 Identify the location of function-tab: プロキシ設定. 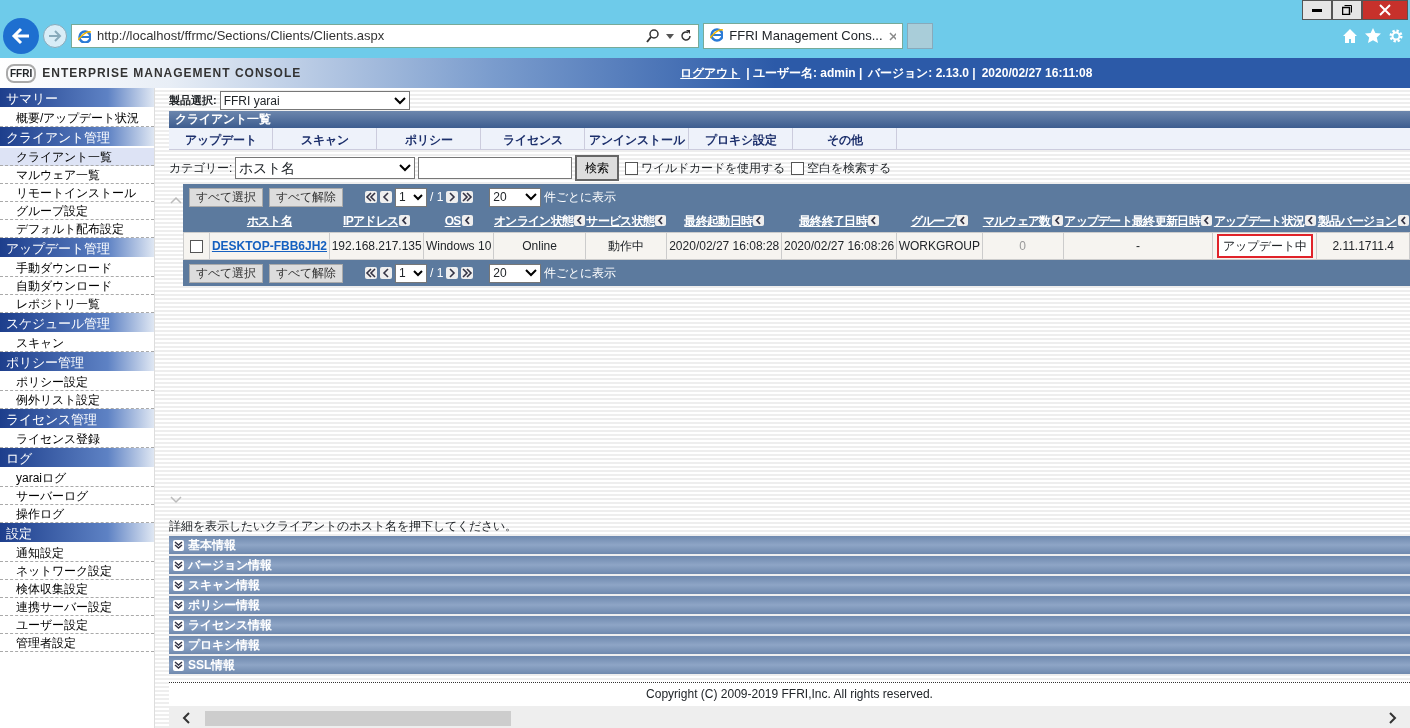
(741, 138).